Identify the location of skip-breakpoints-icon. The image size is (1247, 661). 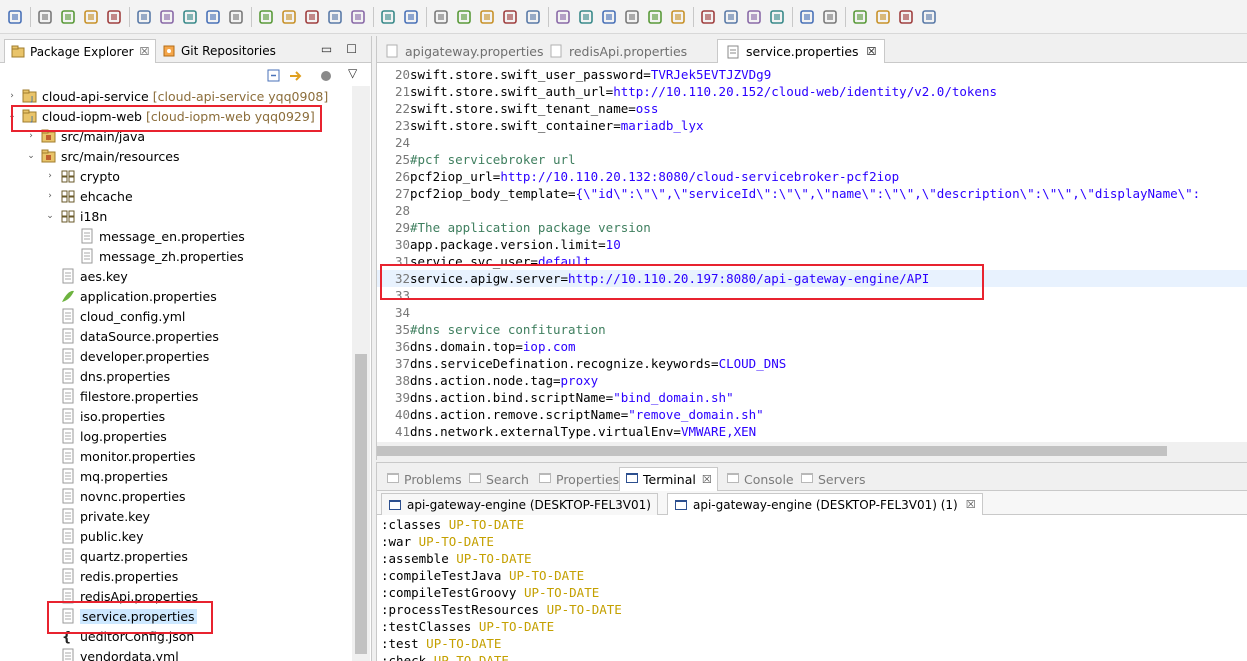
(114, 17).